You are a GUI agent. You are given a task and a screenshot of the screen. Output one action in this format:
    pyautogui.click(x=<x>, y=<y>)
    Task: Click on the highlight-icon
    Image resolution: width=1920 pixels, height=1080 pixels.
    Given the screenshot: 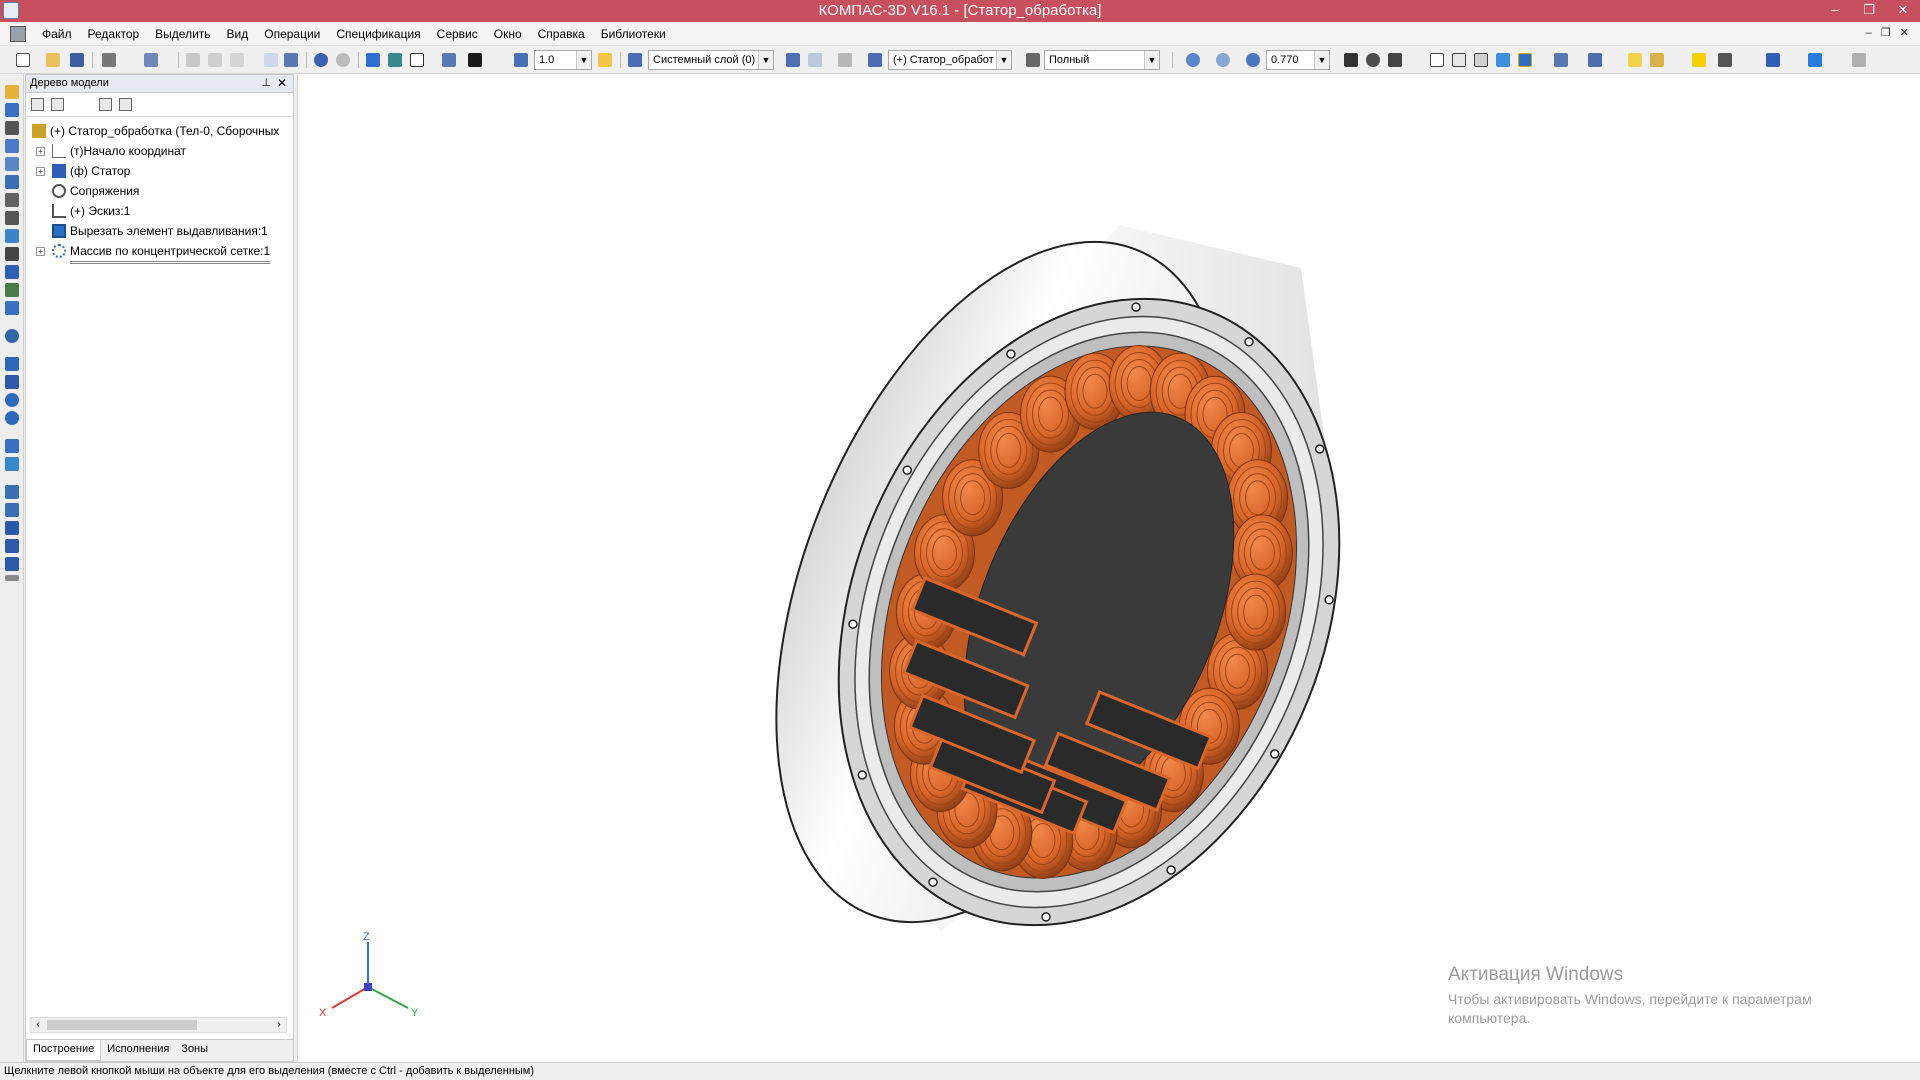 What is the action you would take?
    pyautogui.click(x=1699, y=60)
    